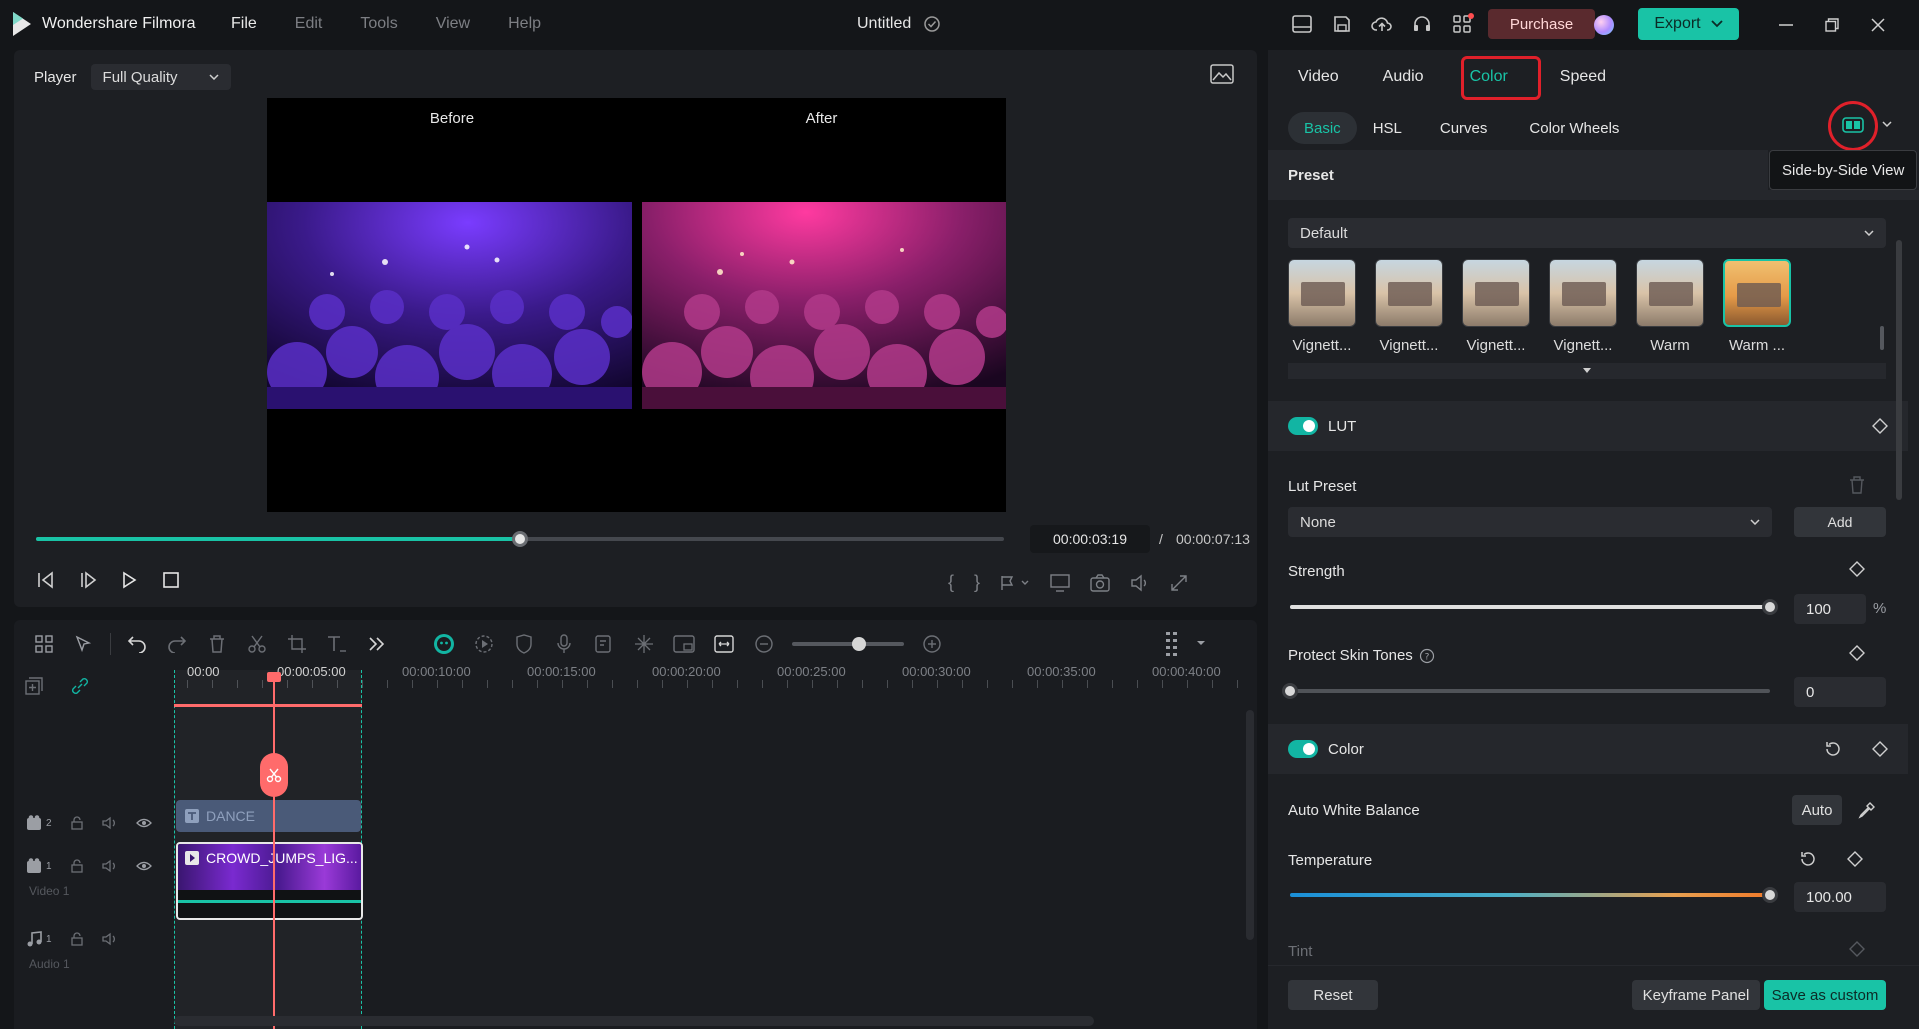  What do you see at coordinates (1840, 692) in the screenshot?
I see `skin-tones-input: 0` at bounding box center [1840, 692].